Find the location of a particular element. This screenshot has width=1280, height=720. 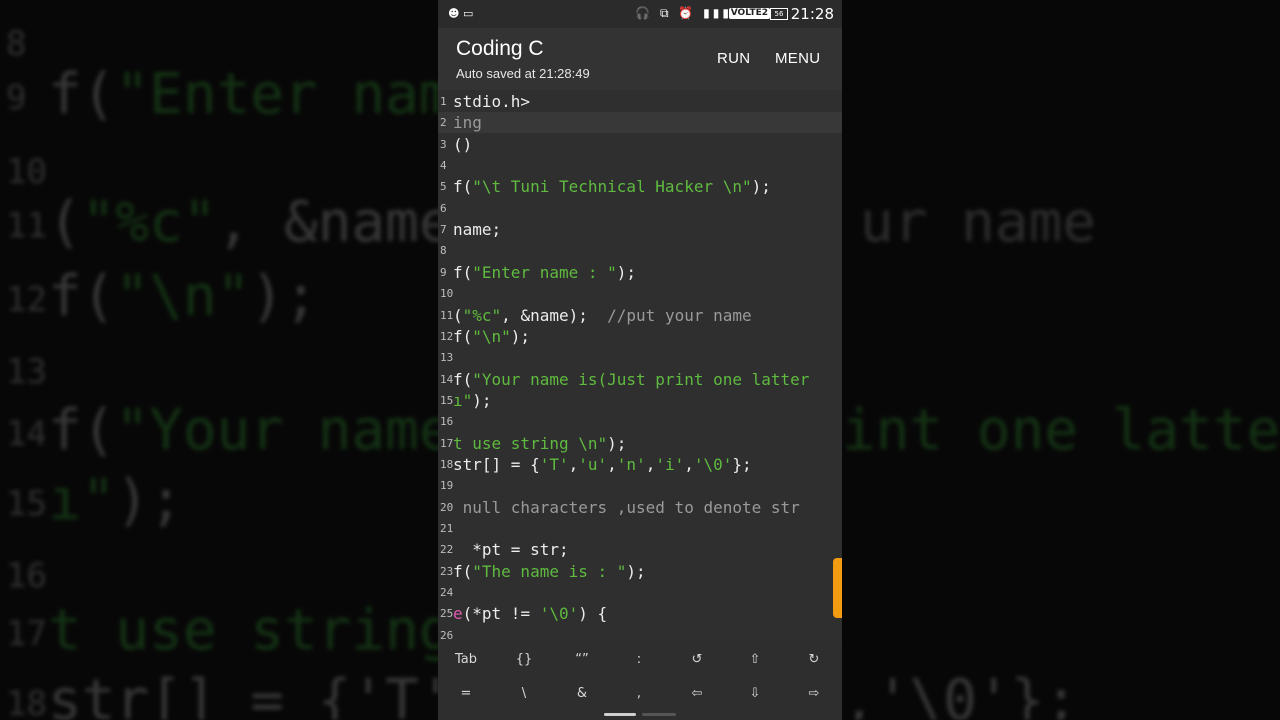

code-text: f("Your name is(Just print one latter is located at coordinates (631, 379).